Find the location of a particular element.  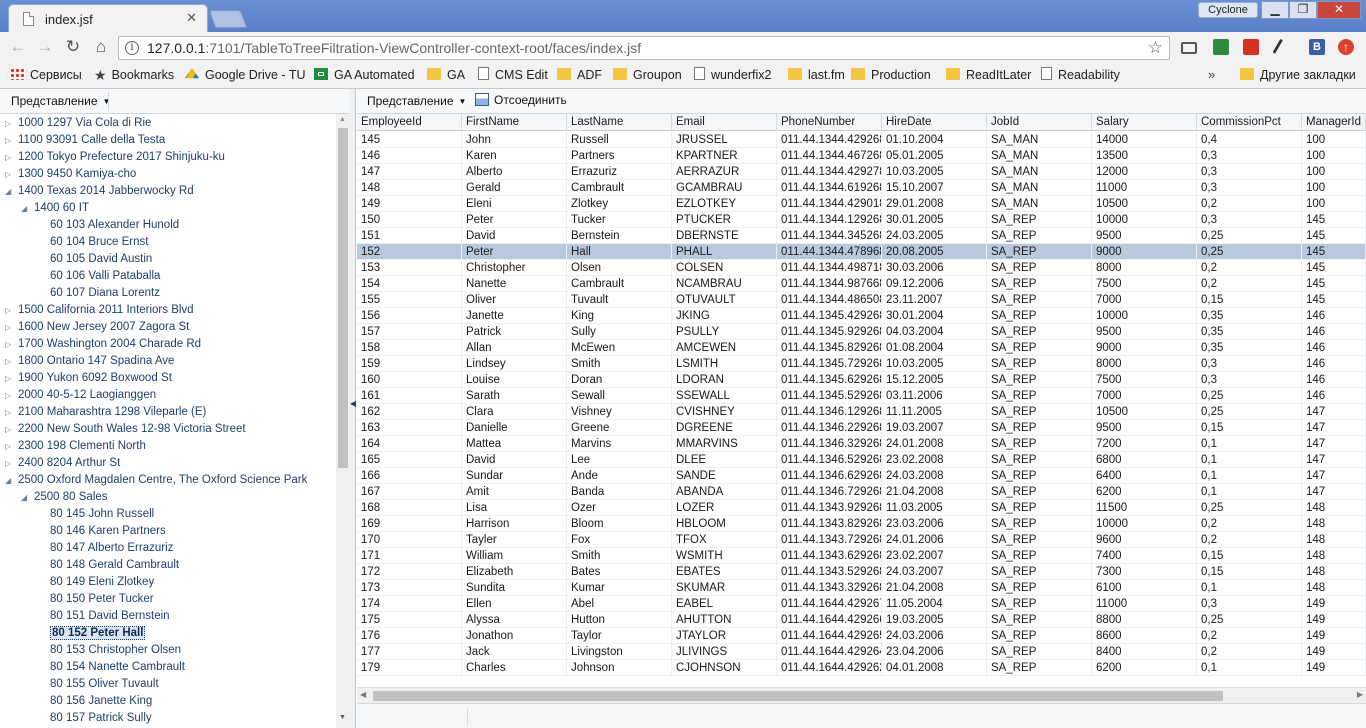

column-header-firstname: FirstName is located at coordinates (514, 122).